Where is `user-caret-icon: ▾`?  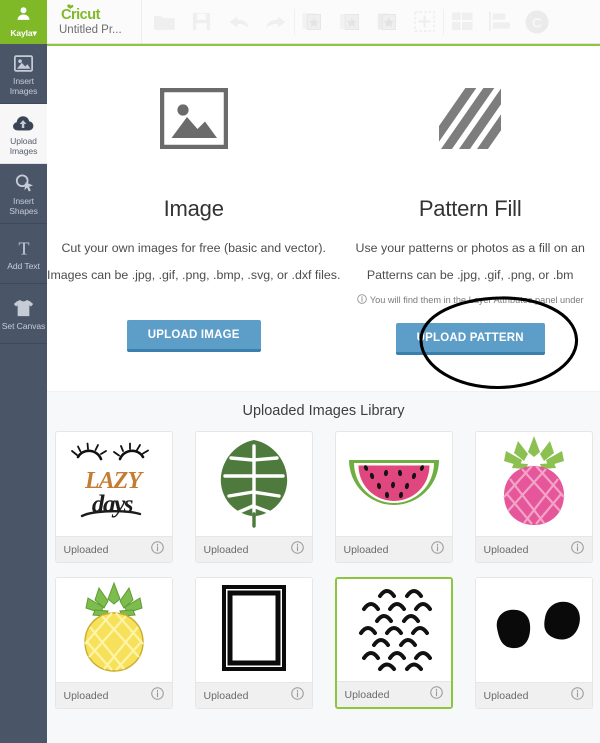 user-caret-icon: ▾ is located at coordinates (34, 33).